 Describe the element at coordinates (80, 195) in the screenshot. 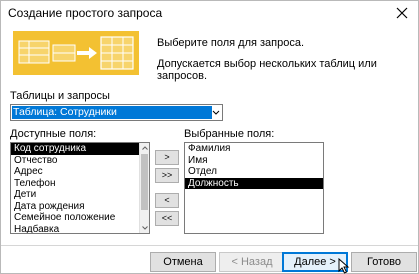

I see `list-item: Дети` at that location.